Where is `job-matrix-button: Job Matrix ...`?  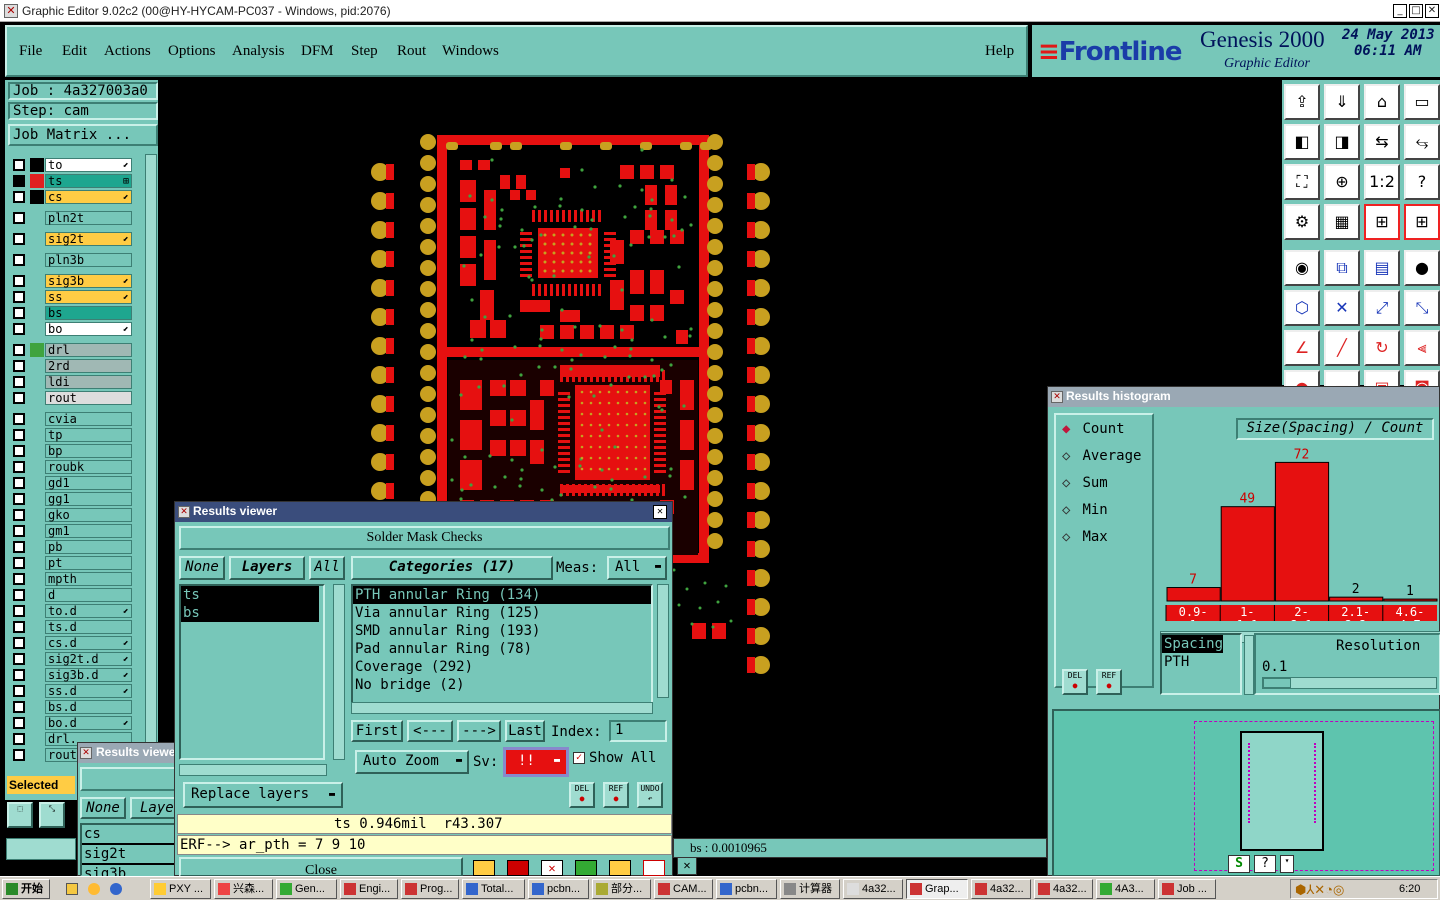
job-matrix-button: Job Matrix ... is located at coordinates (83, 135).